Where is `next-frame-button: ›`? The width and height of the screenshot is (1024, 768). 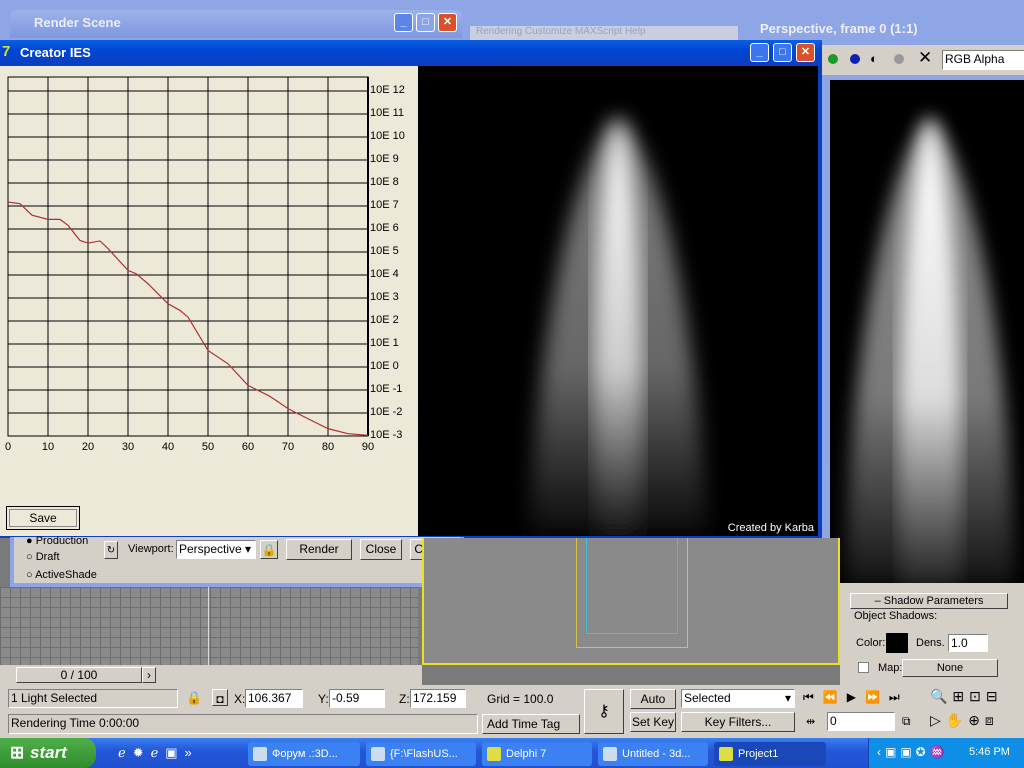 next-frame-button: › is located at coordinates (149, 675).